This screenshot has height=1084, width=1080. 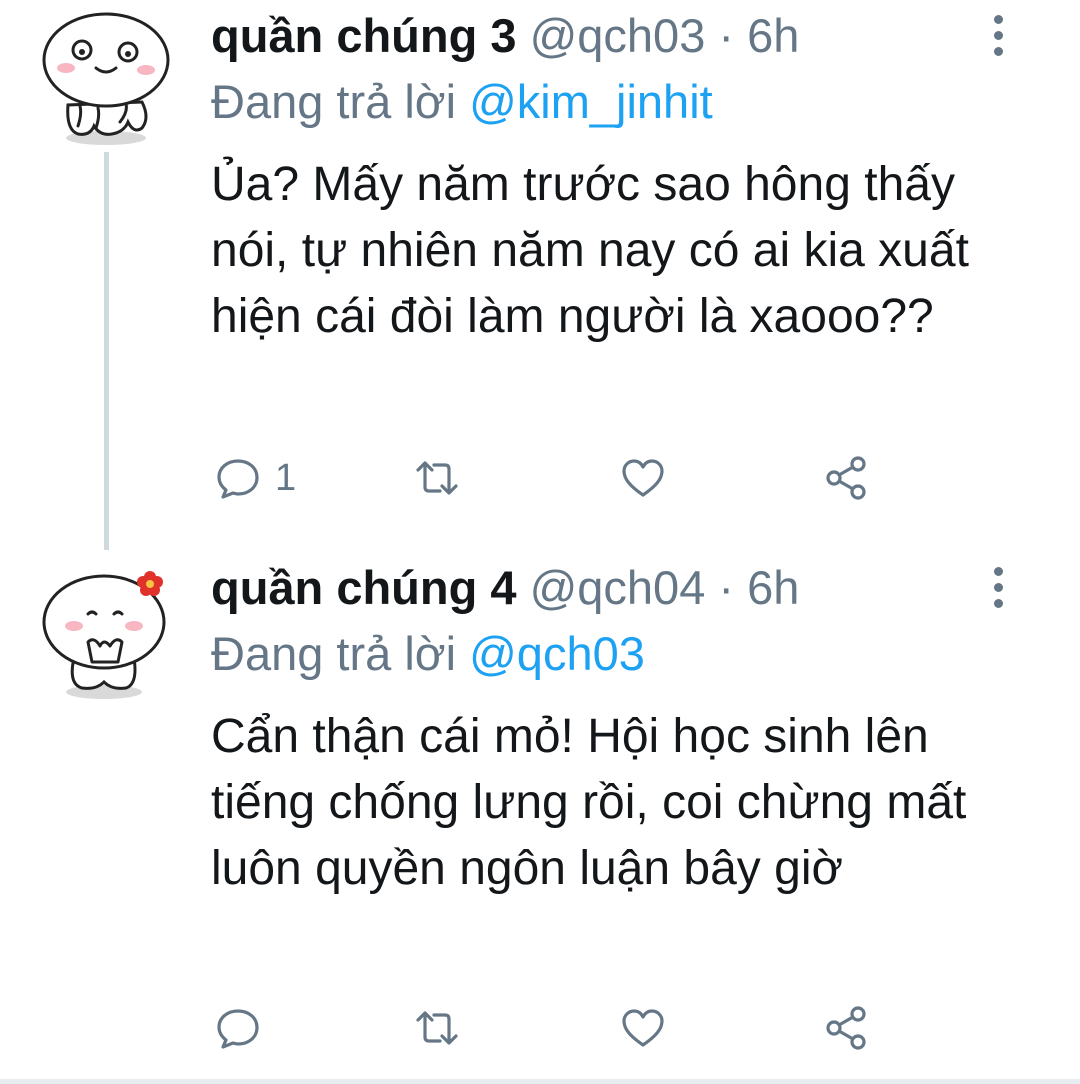 What do you see at coordinates (591, 101) in the screenshot?
I see `mention-link: @kim_jinhit` at bounding box center [591, 101].